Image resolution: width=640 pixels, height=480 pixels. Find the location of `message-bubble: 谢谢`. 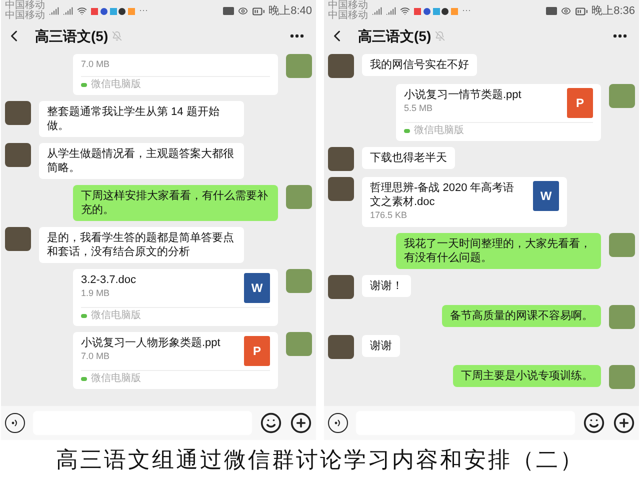

message-bubble: 谢谢 is located at coordinates (381, 345).